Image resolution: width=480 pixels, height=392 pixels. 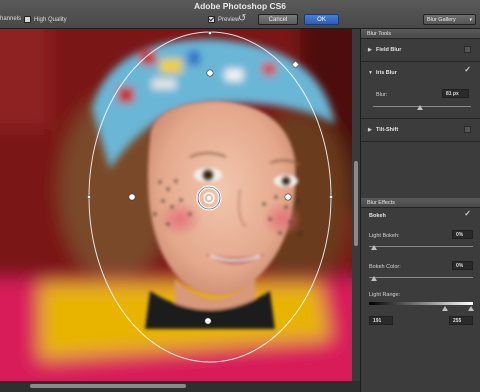 I want to click on bokeh-label: Bokeh, so click(x=377, y=216).